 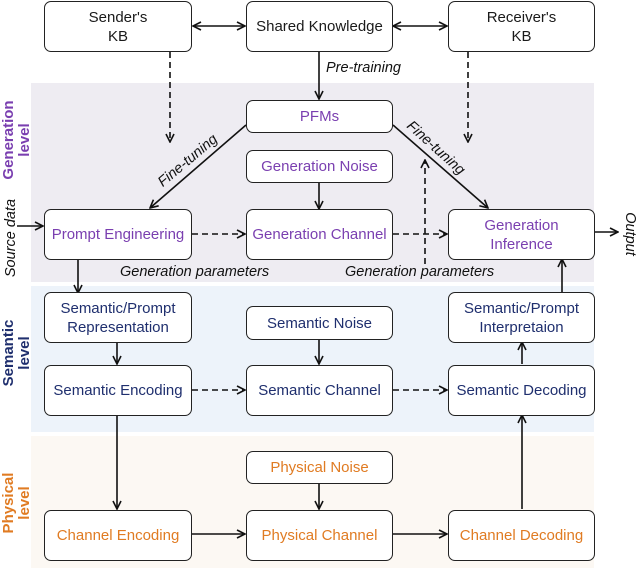 I want to click on senders-kb-node: Sender's KB, so click(x=118, y=26).